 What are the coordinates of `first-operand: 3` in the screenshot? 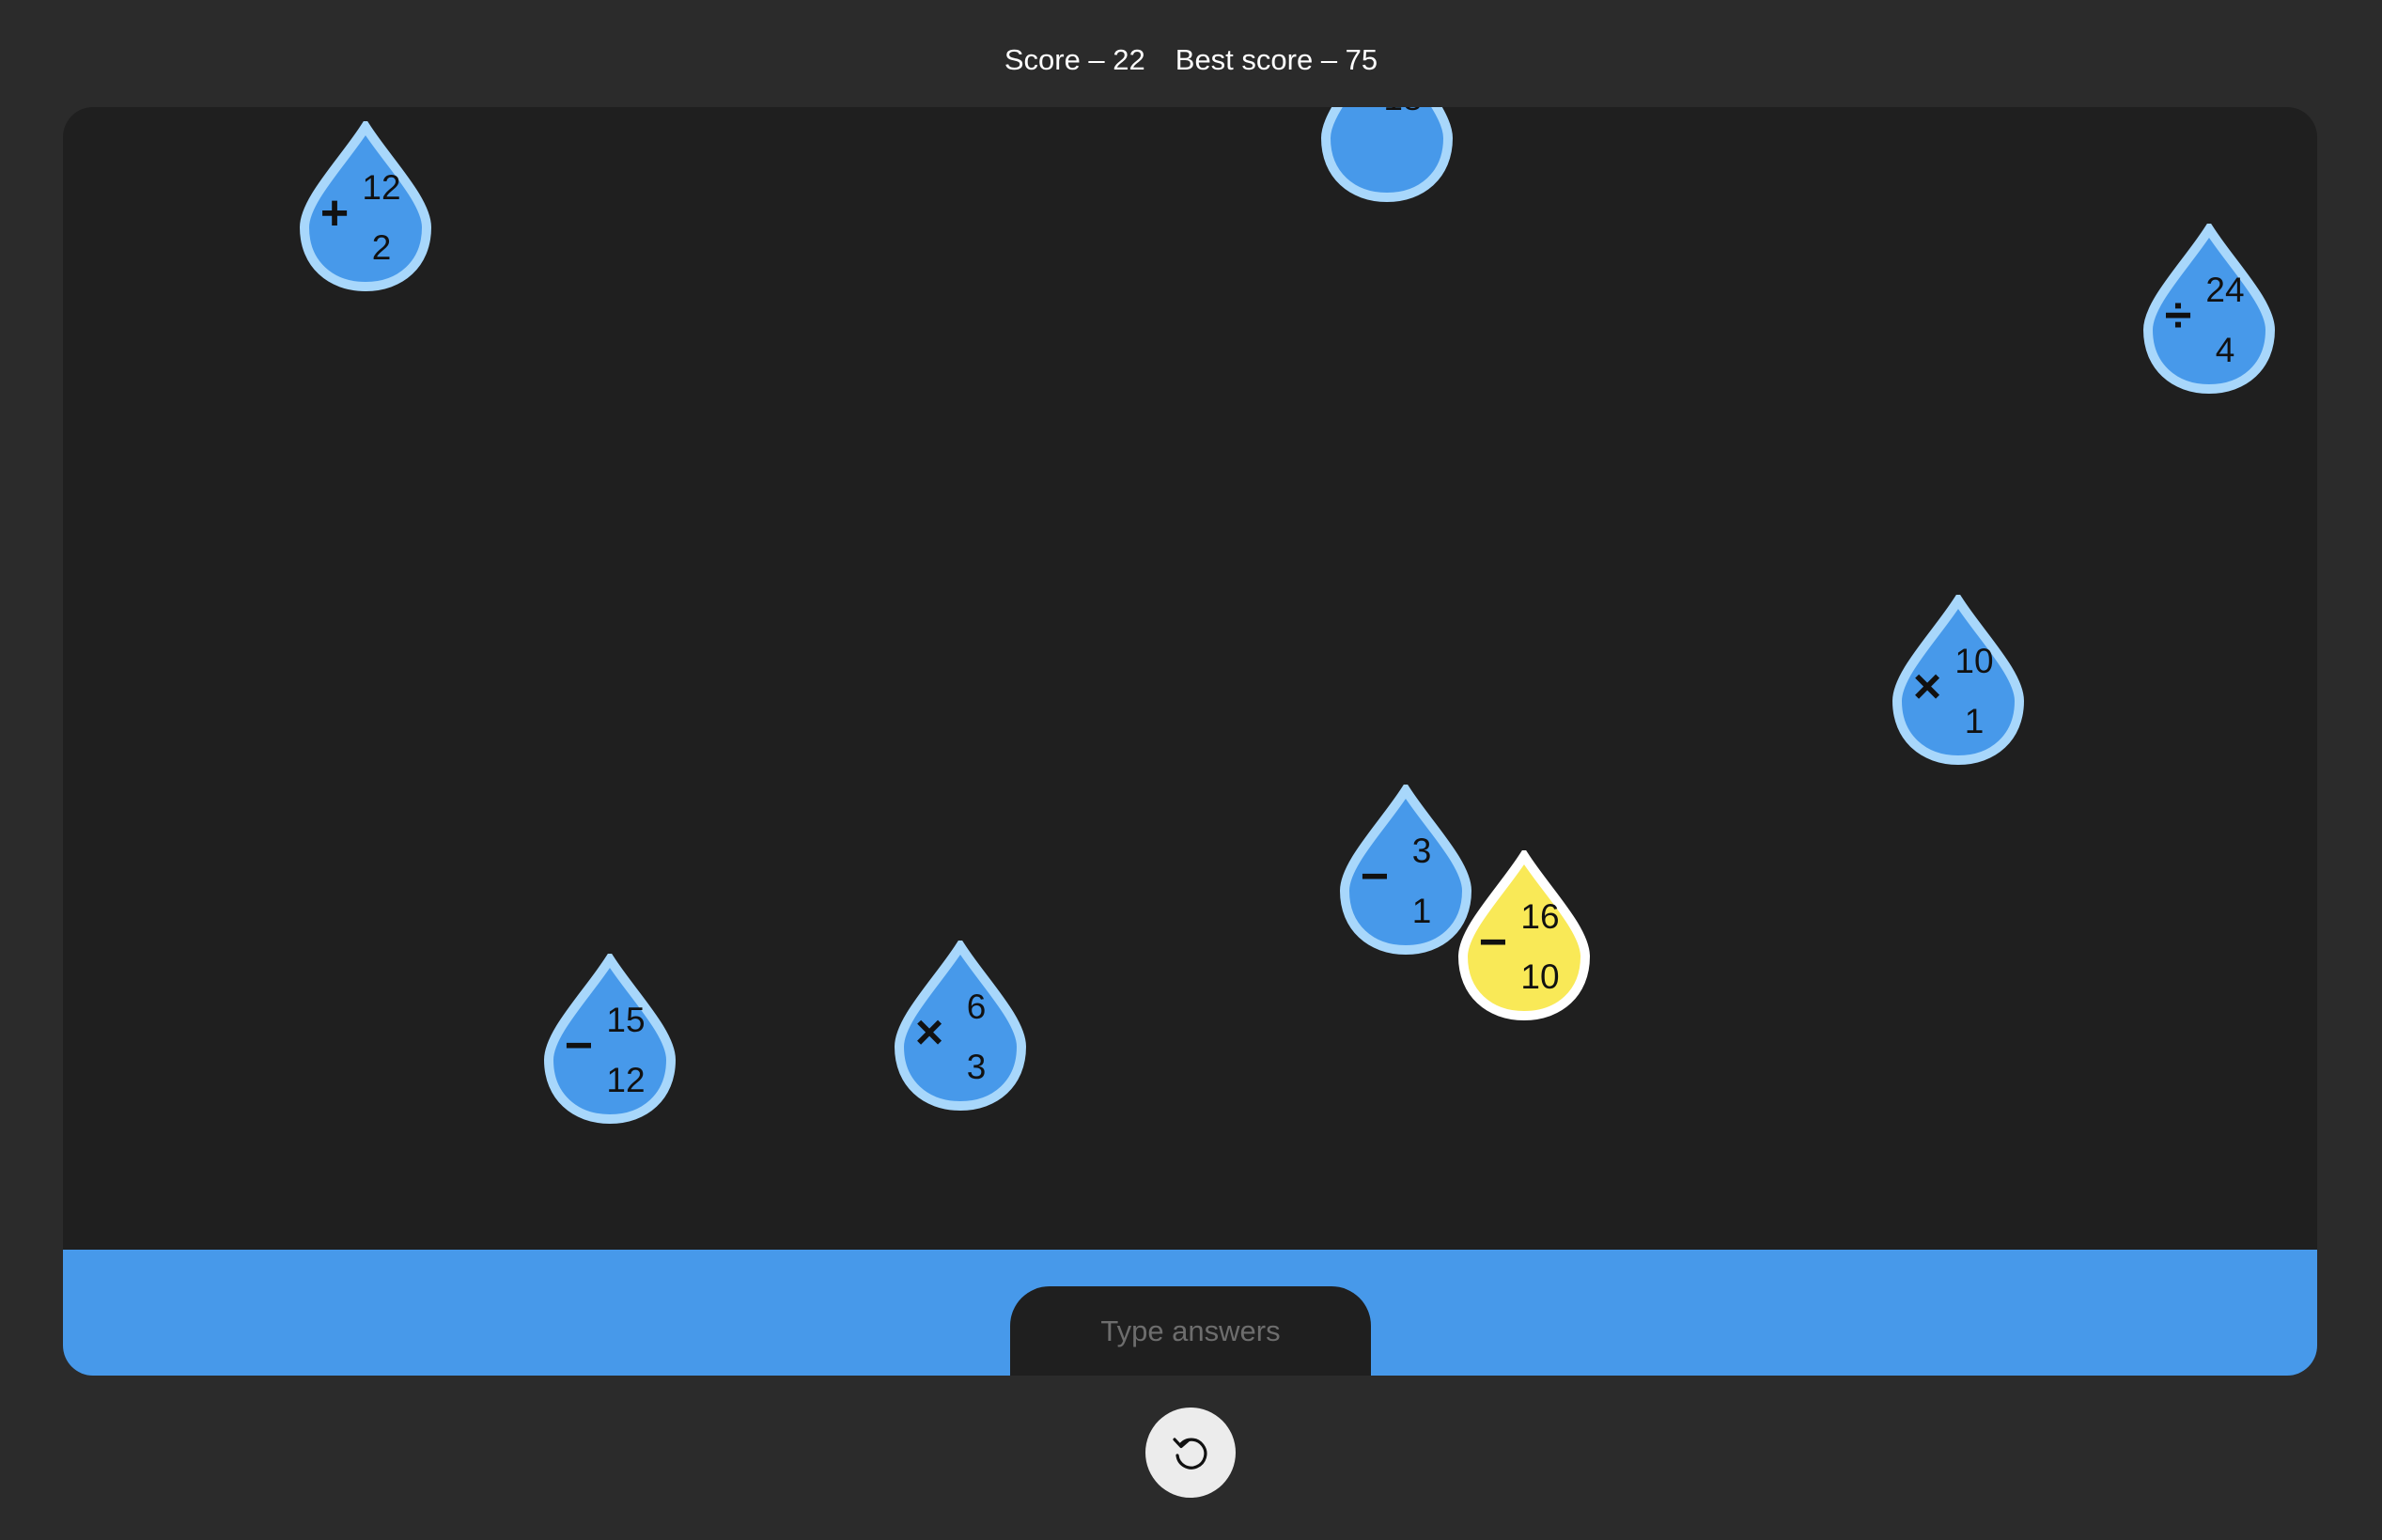 It's located at (1421, 851).